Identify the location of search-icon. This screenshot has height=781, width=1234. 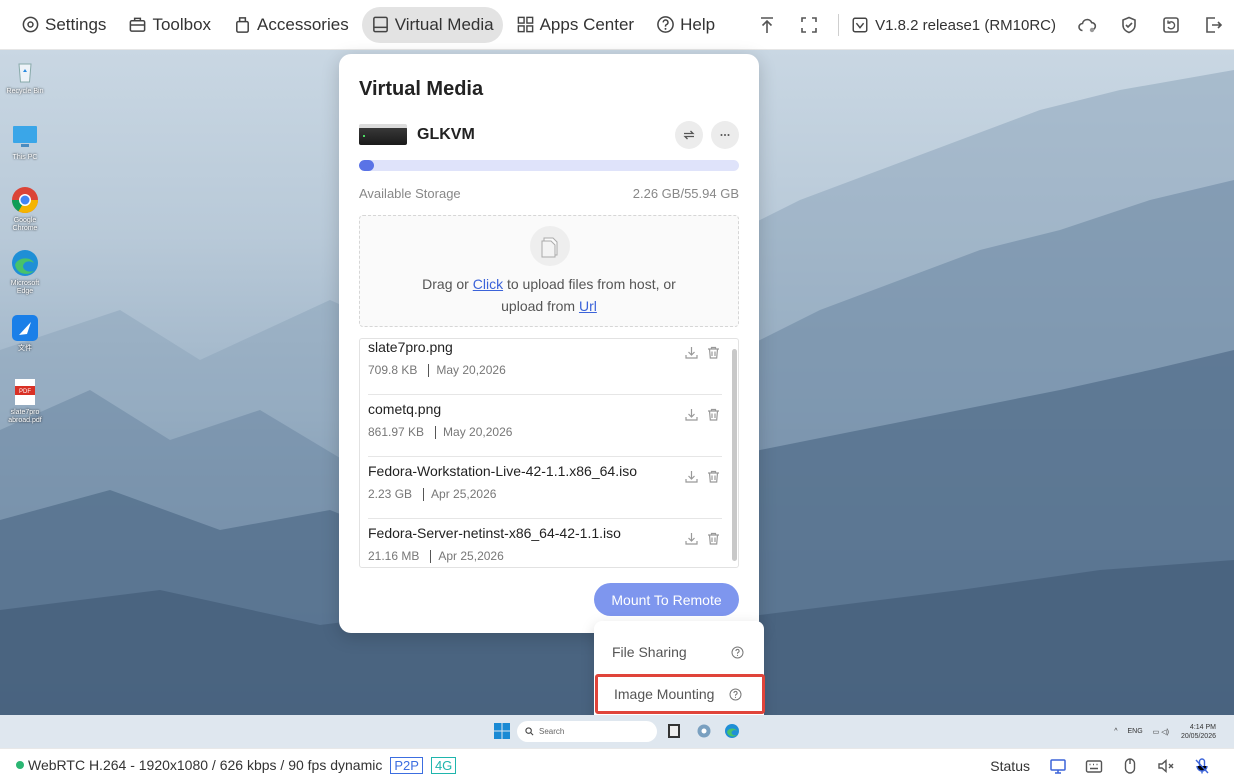
(529, 731).